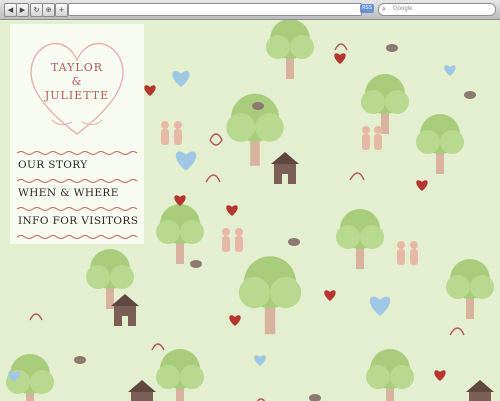 This screenshot has height=401, width=500. What do you see at coordinates (48, 10) in the screenshot?
I see `add-bookmark-icon: ⊕` at bounding box center [48, 10].